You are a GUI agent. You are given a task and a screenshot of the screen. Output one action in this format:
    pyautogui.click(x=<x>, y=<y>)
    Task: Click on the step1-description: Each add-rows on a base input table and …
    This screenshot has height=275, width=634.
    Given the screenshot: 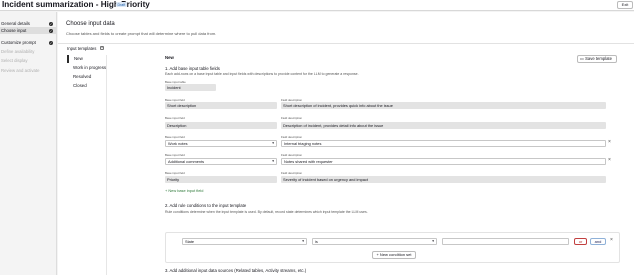 What is the action you would take?
    pyautogui.click(x=262, y=74)
    